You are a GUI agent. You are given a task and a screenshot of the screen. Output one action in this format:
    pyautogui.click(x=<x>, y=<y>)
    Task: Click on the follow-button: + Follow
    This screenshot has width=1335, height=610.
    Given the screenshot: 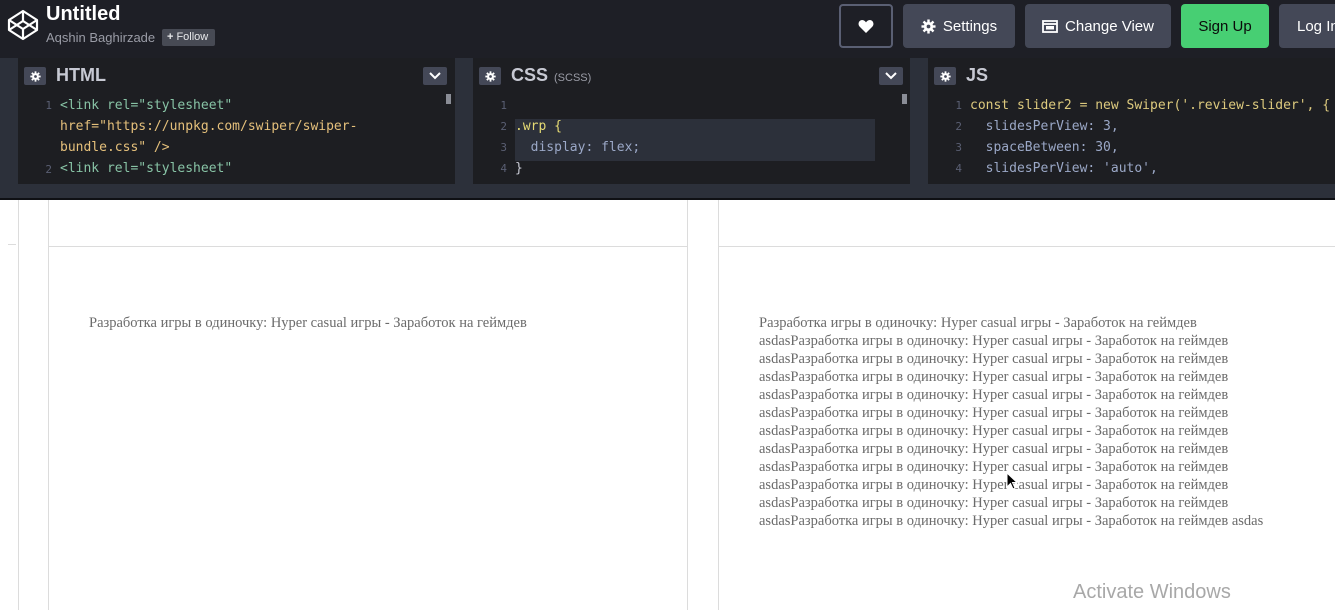 What is the action you would take?
    pyautogui.click(x=189, y=37)
    